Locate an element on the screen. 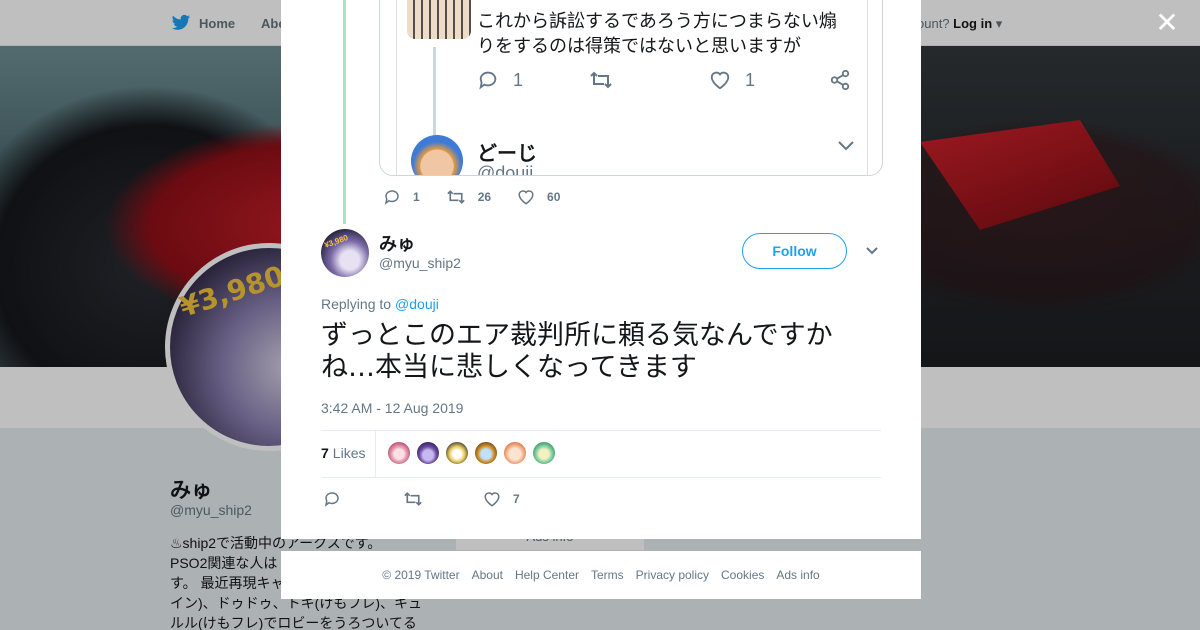 This screenshot has width=1200, height=630. screenshot-like-count: 1 is located at coordinates (750, 79).